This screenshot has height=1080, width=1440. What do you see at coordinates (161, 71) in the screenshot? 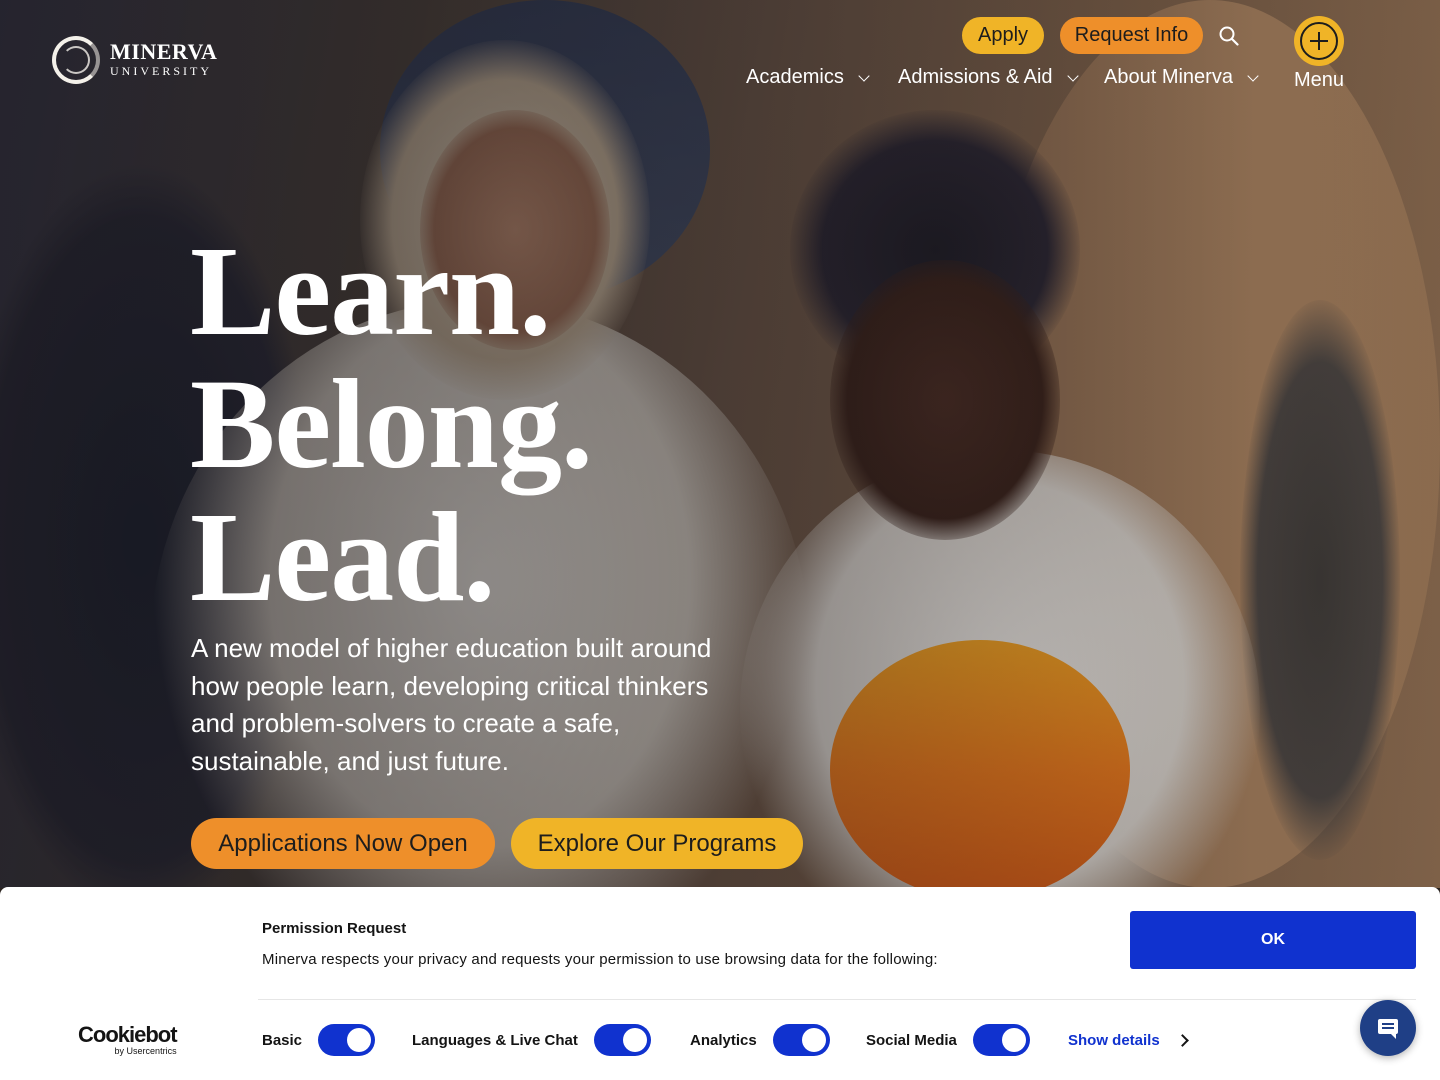
I see `logo-subtitle: UNIVERSITY` at bounding box center [161, 71].